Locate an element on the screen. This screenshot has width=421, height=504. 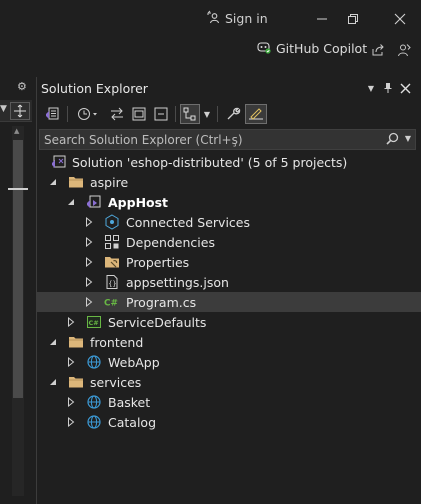
tree-item-label: AppHost is located at coordinates (138, 202).